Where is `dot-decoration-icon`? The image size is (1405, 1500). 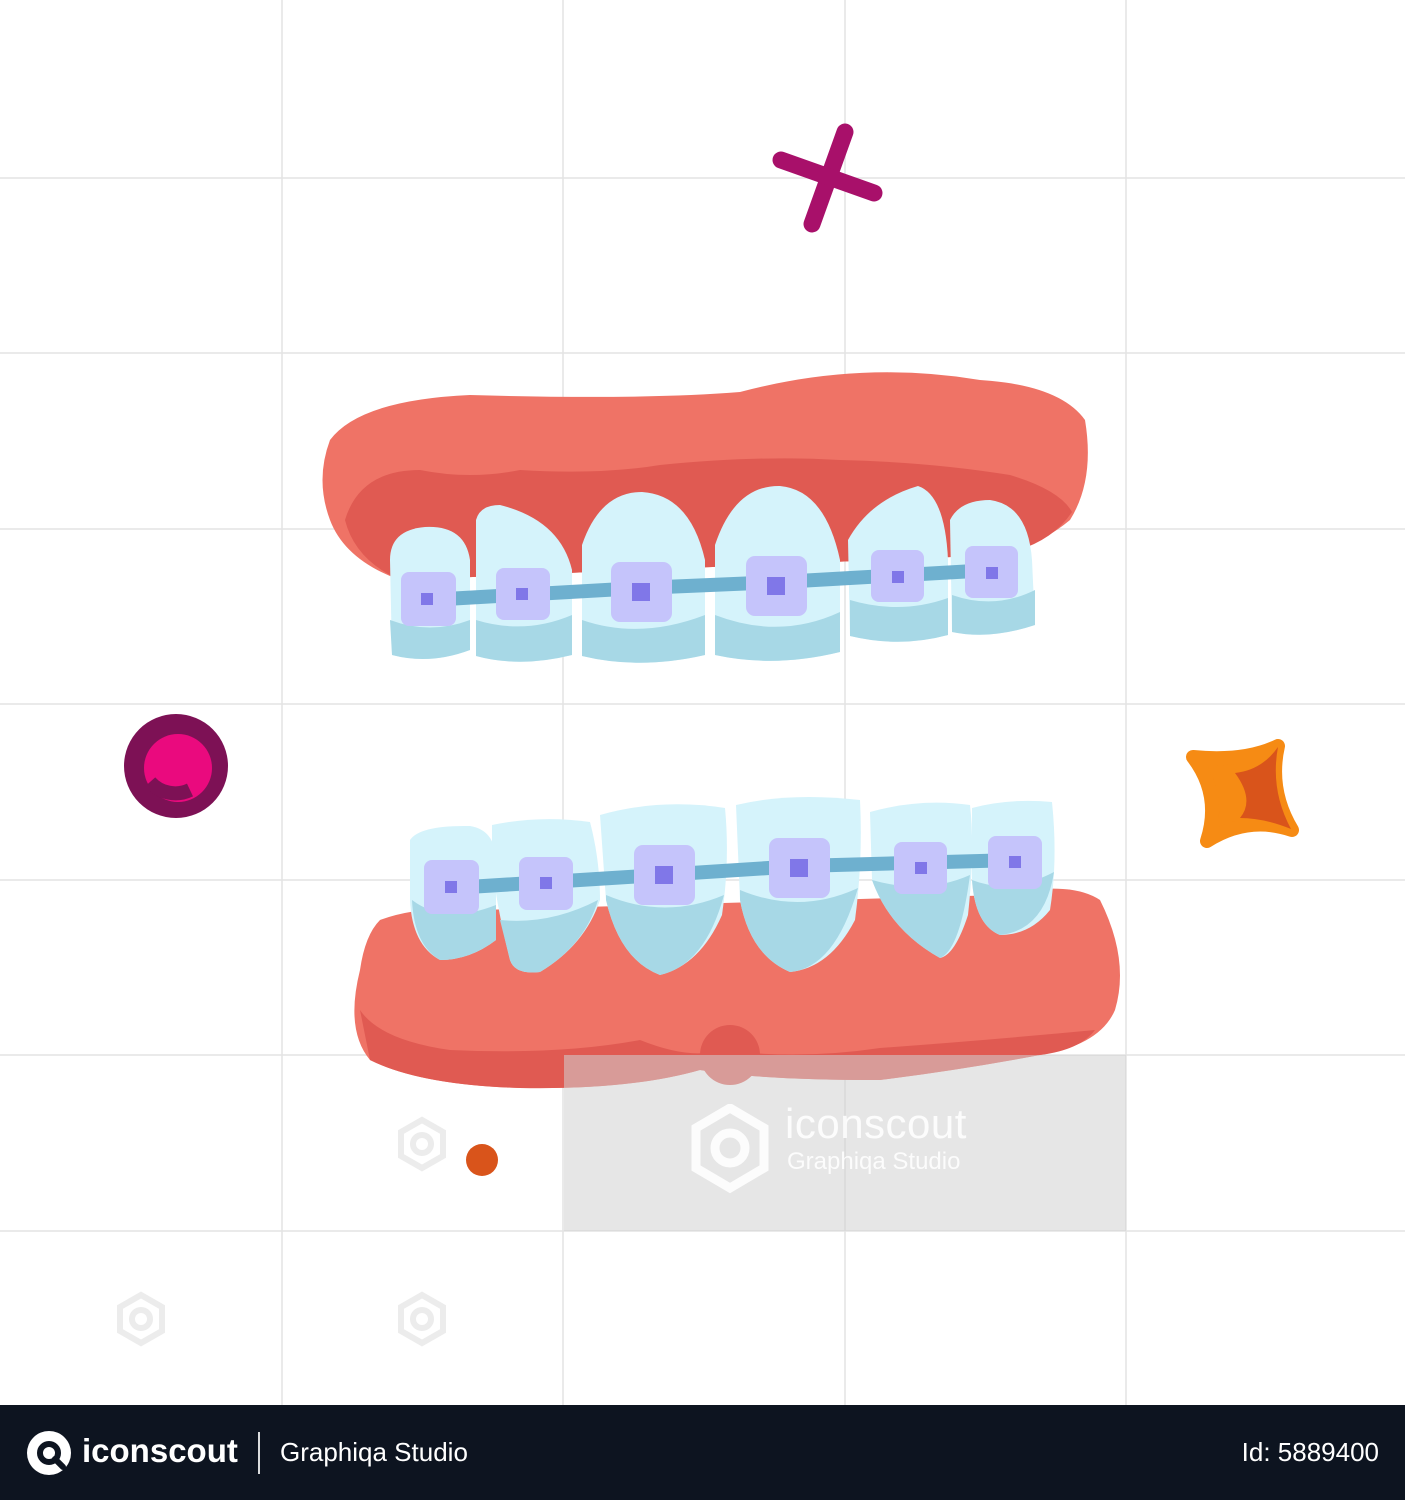
dot-decoration-icon is located at coordinates (482, 1160).